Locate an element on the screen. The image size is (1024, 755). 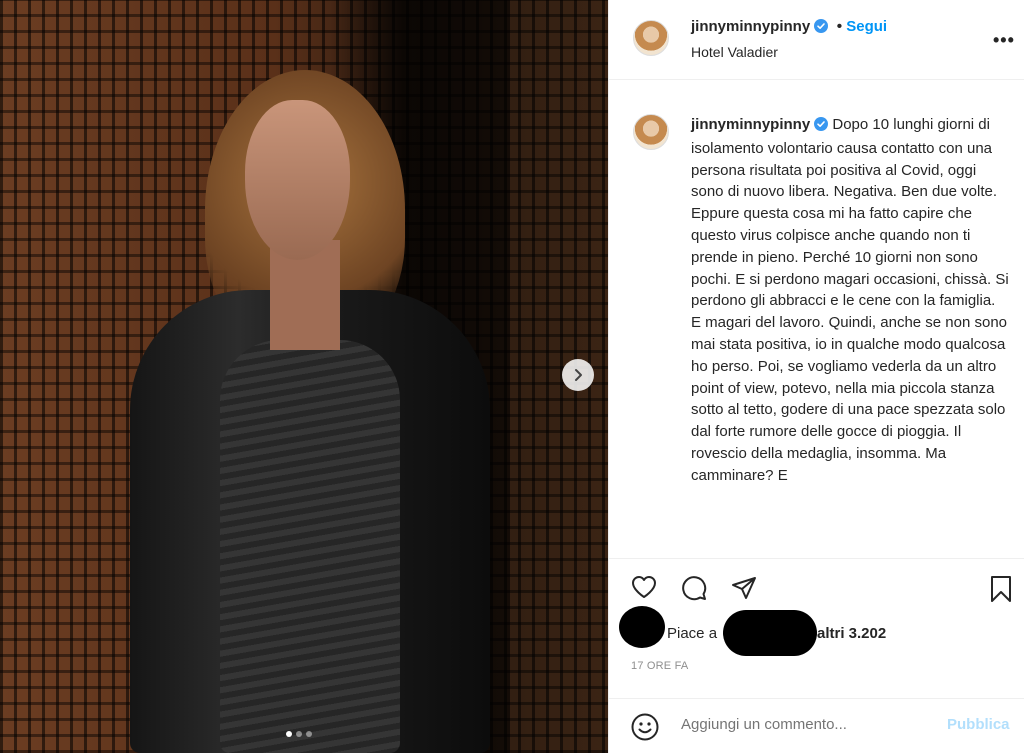
bookmark-icon is located at coordinates (1001, 589).